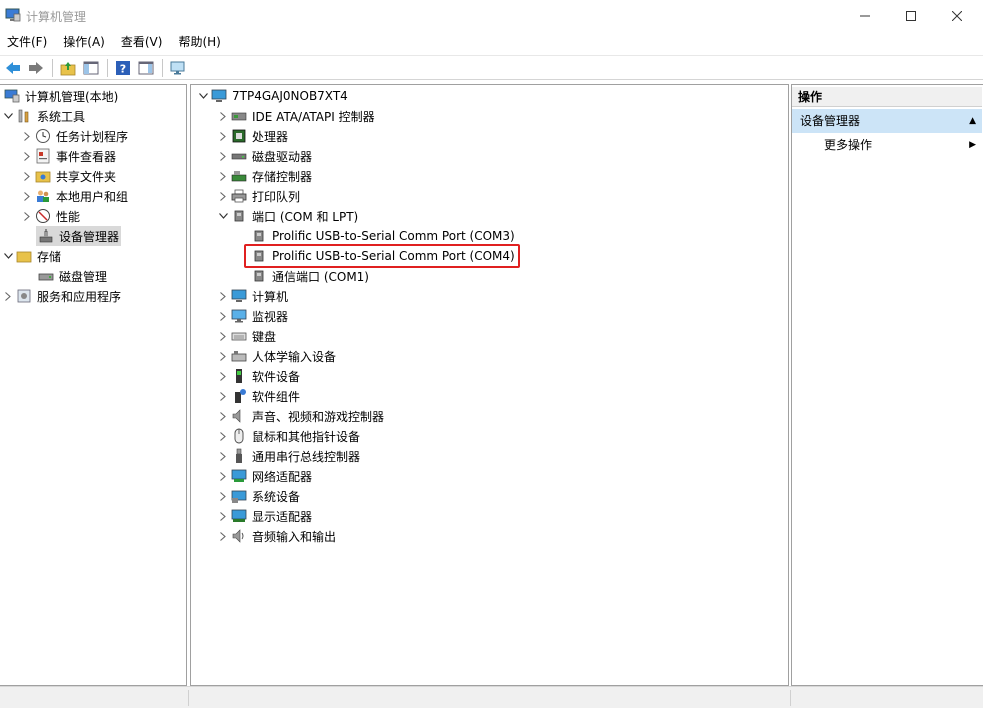 The image size is (983, 708). Describe the element at coordinates (320, 276) in the screenshot. I see `port-label: 通信端口 (COM1)` at that location.